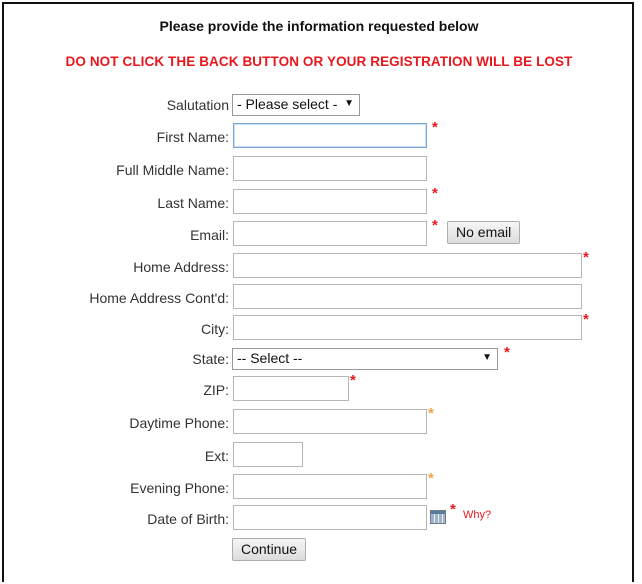  I want to click on email-row: Email: * No email, so click(321, 233).